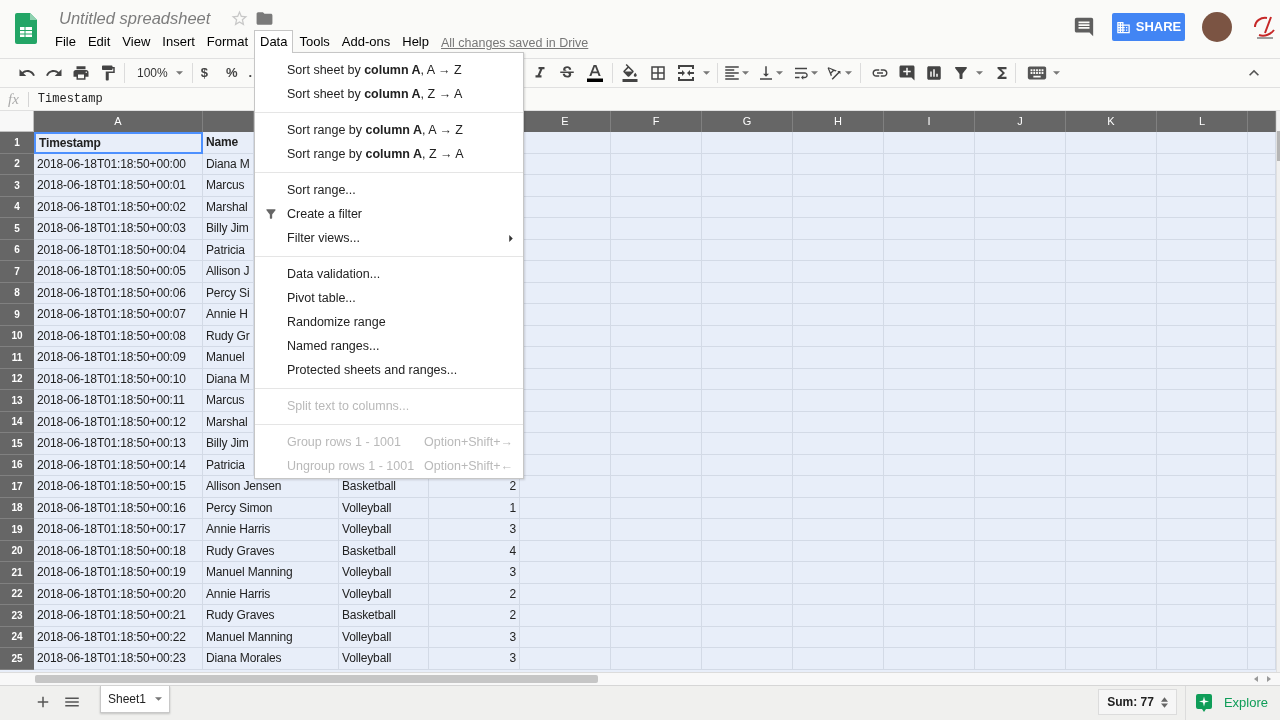 The height and width of the screenshot is (720, 1280). What do you see at coordinates (118, 315) in the screenshot?
I see `table-cell: 2018-06-18T01:18:50+00:07` at bounding box center [118, 315].